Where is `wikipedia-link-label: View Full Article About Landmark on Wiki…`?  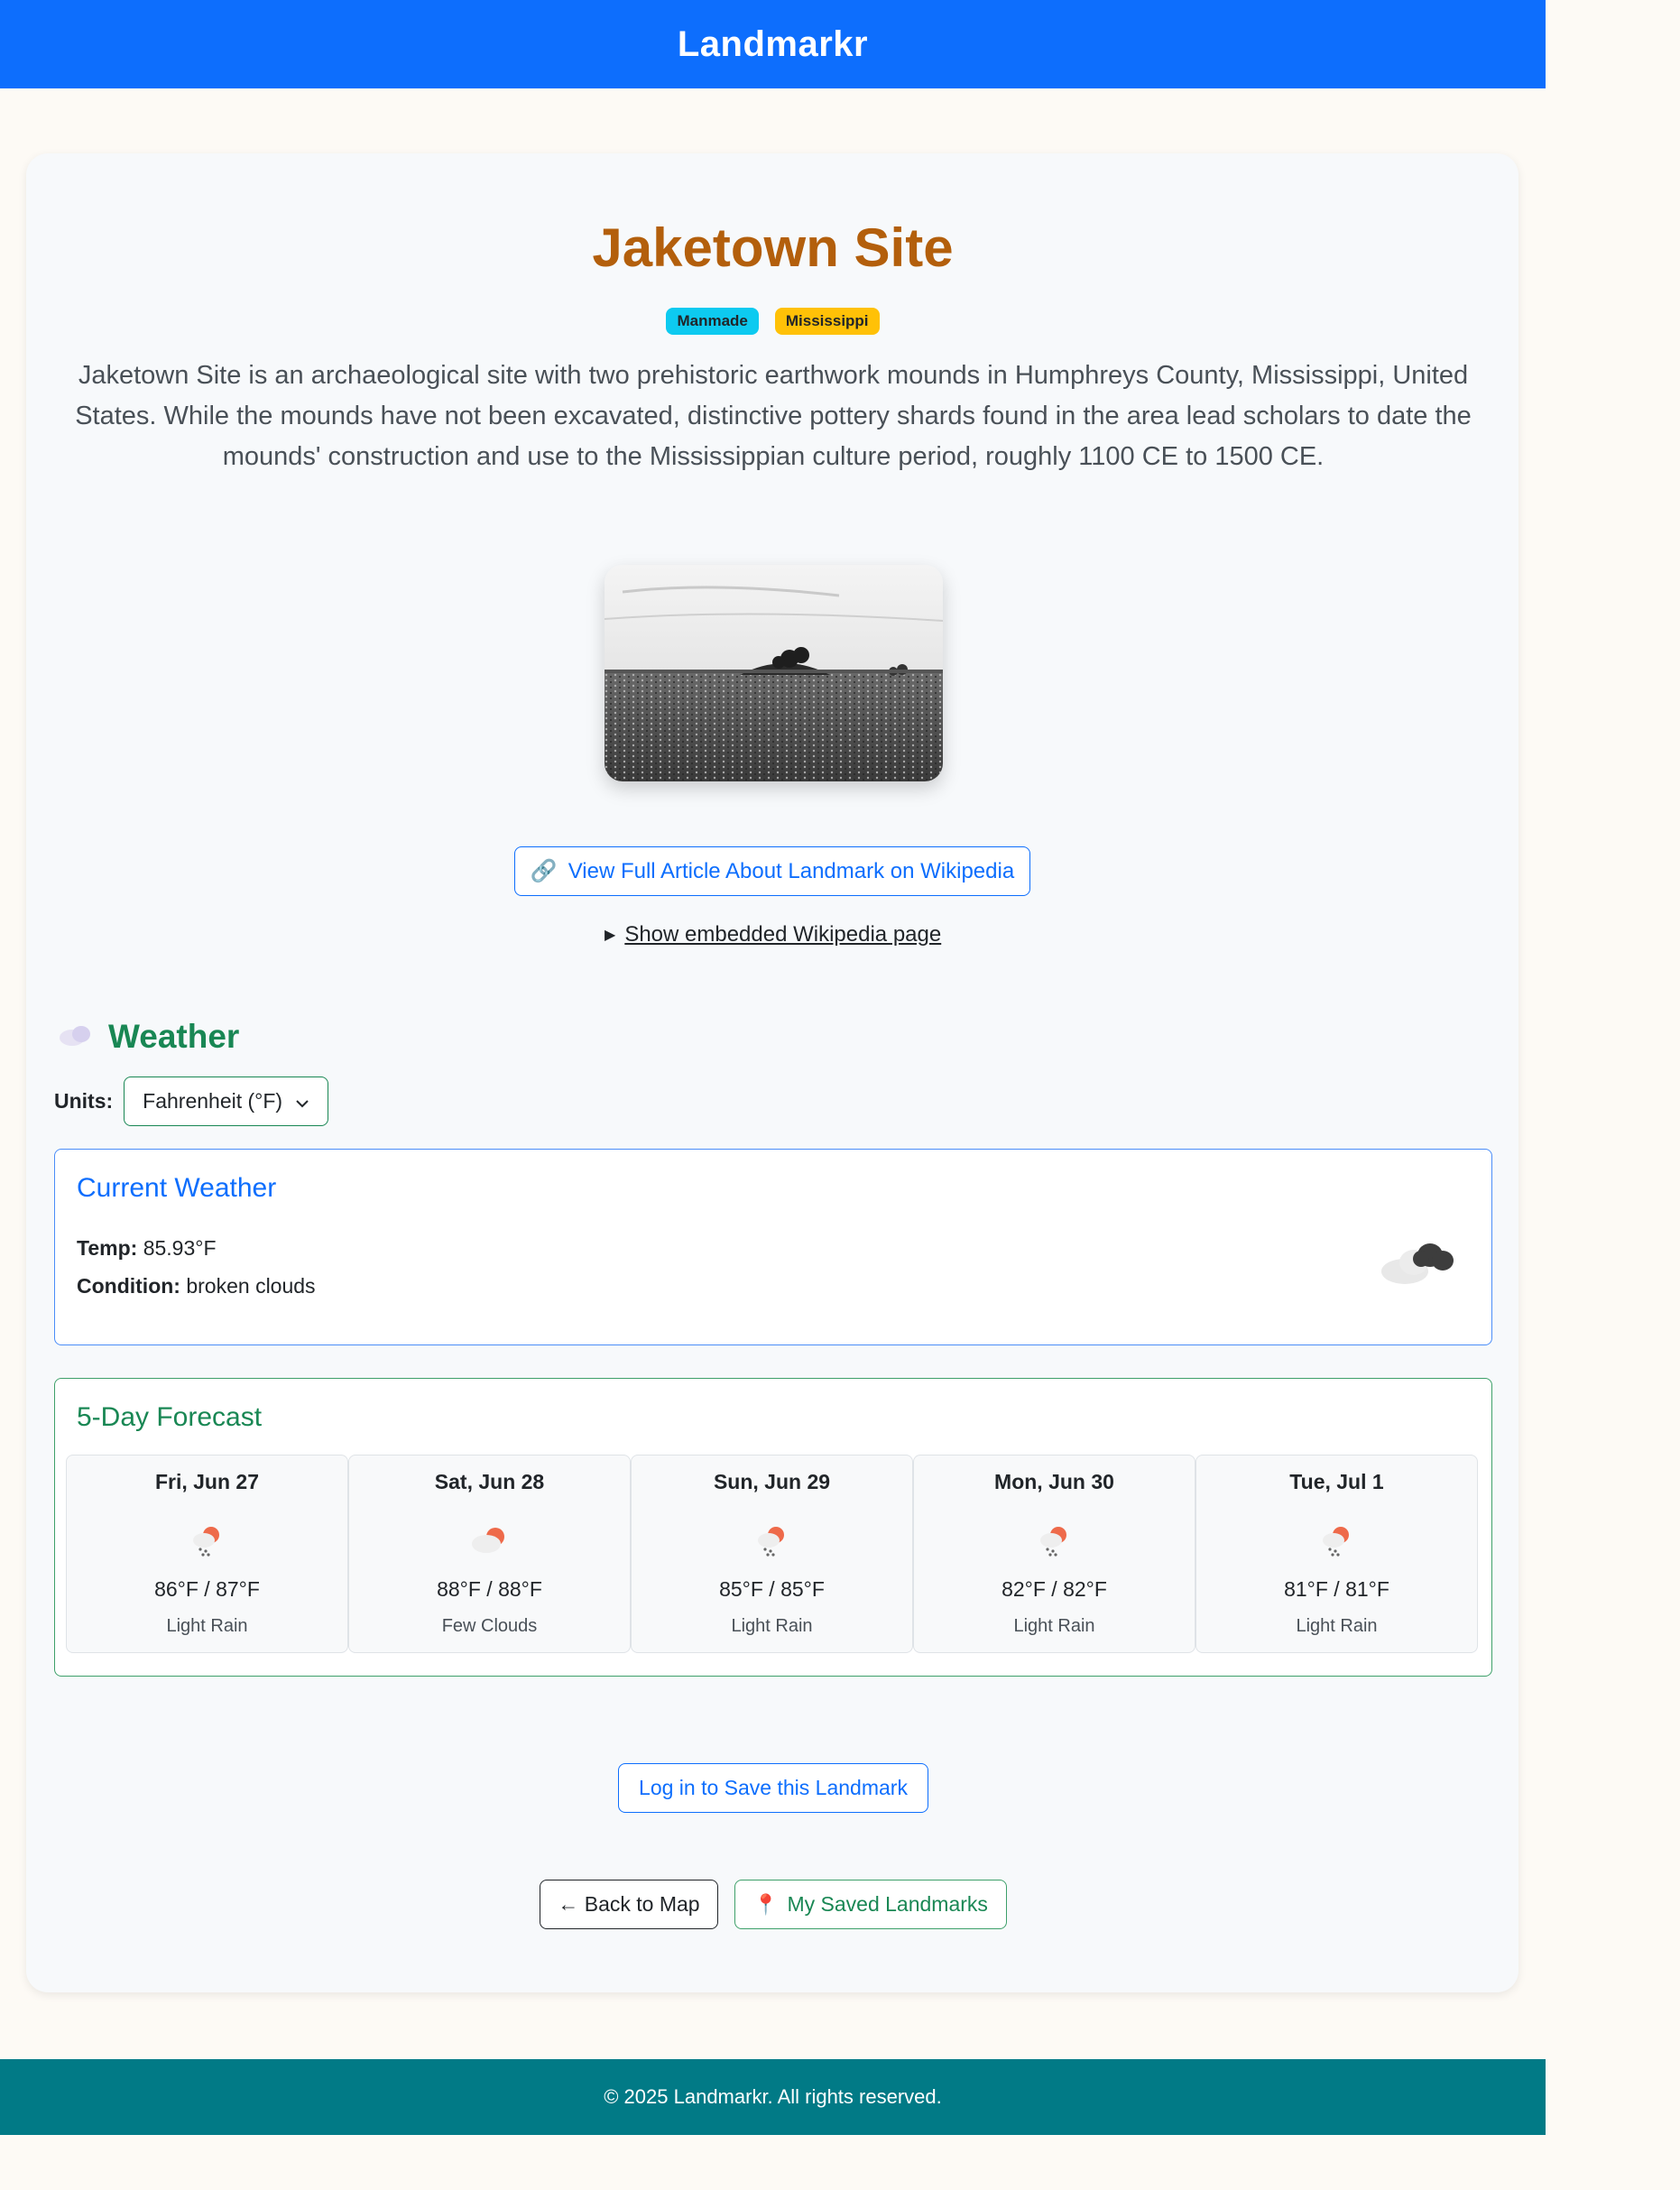
wikipedia-link-label: View Full Article About Landmark on Wiki… is located at coordinates (791, 870).